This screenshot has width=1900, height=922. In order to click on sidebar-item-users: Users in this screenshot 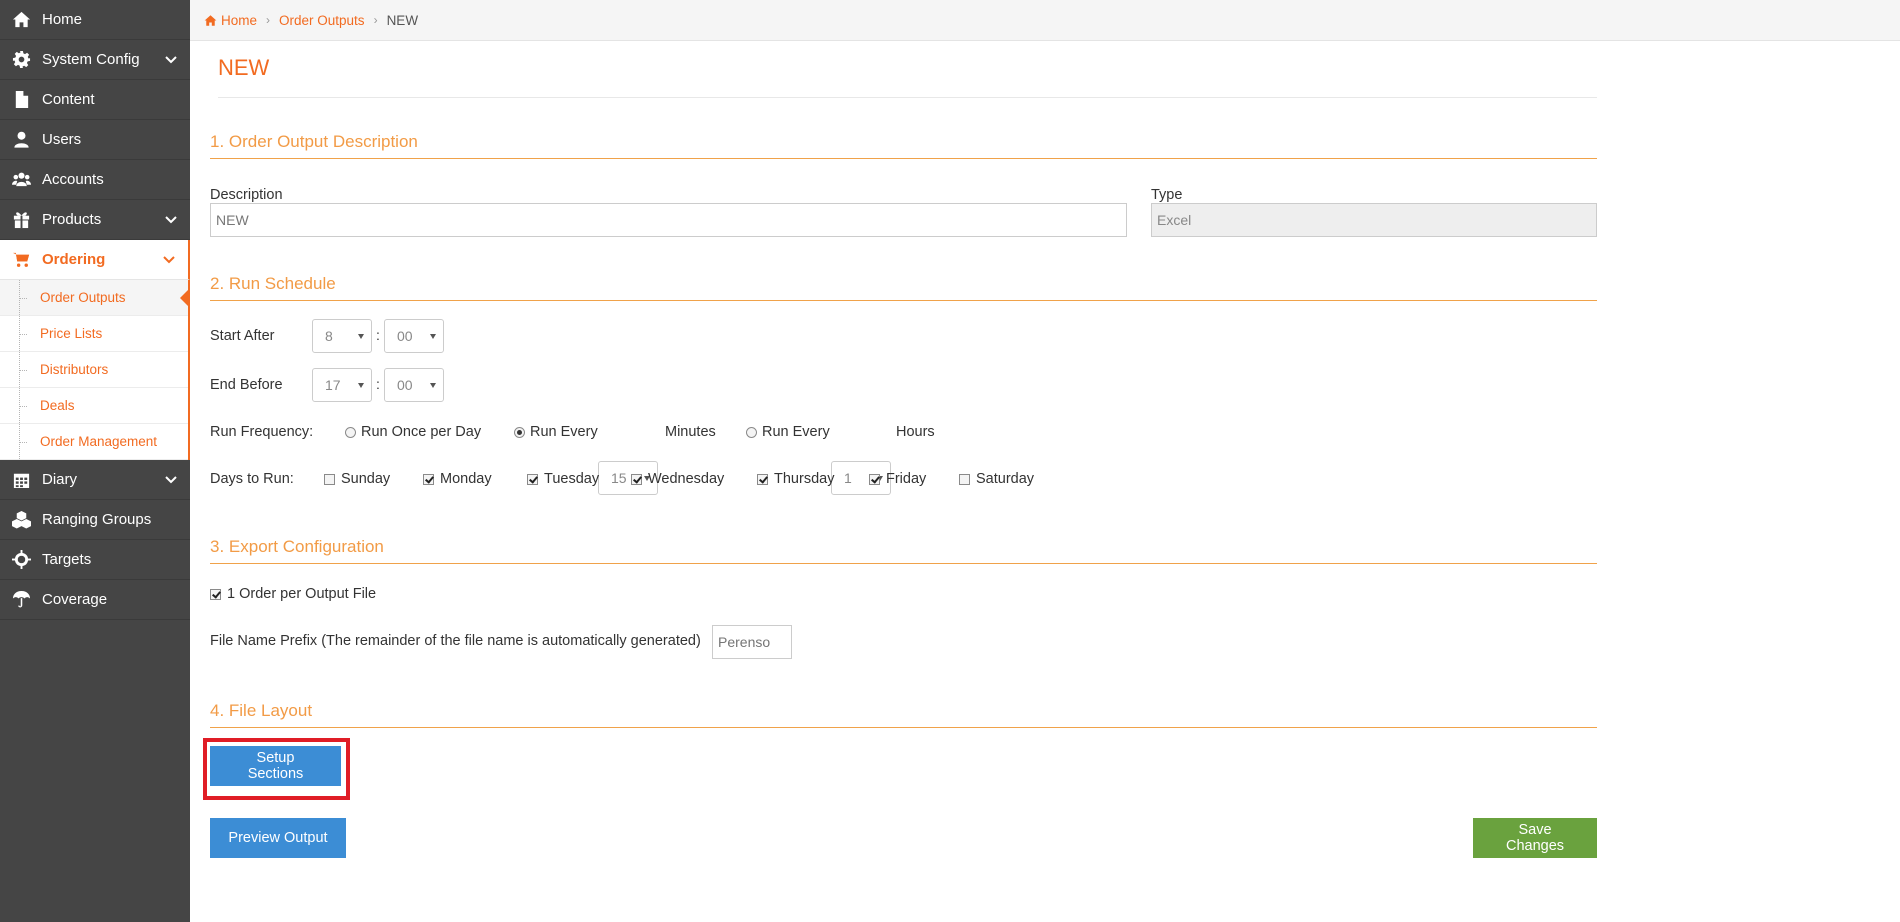, I will do `click(95, 140)`.